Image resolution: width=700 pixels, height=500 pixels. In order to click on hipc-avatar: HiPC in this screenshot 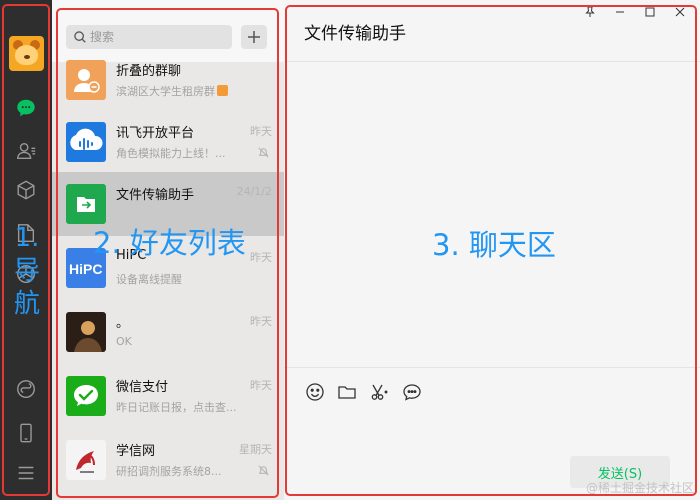, I will do `click(86, 268)`.